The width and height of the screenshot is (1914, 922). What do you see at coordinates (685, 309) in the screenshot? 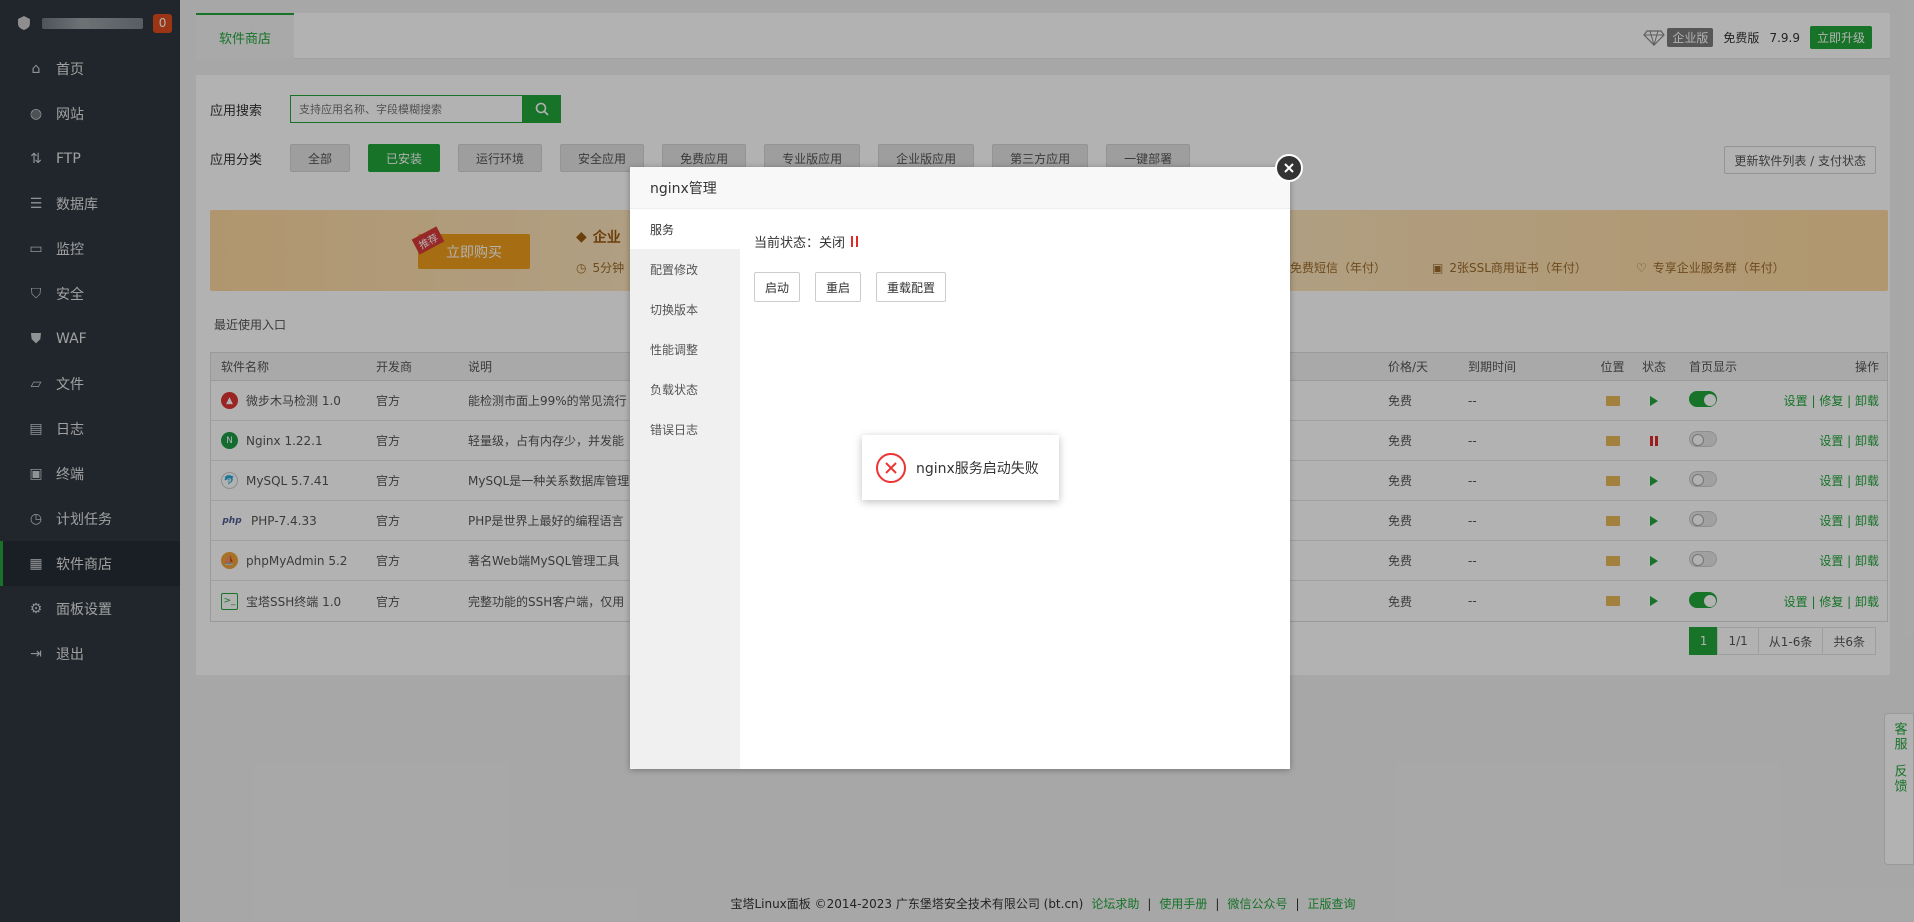
I see `modal-menu-item-2: 切换版本` at bounding box center [685, 309].